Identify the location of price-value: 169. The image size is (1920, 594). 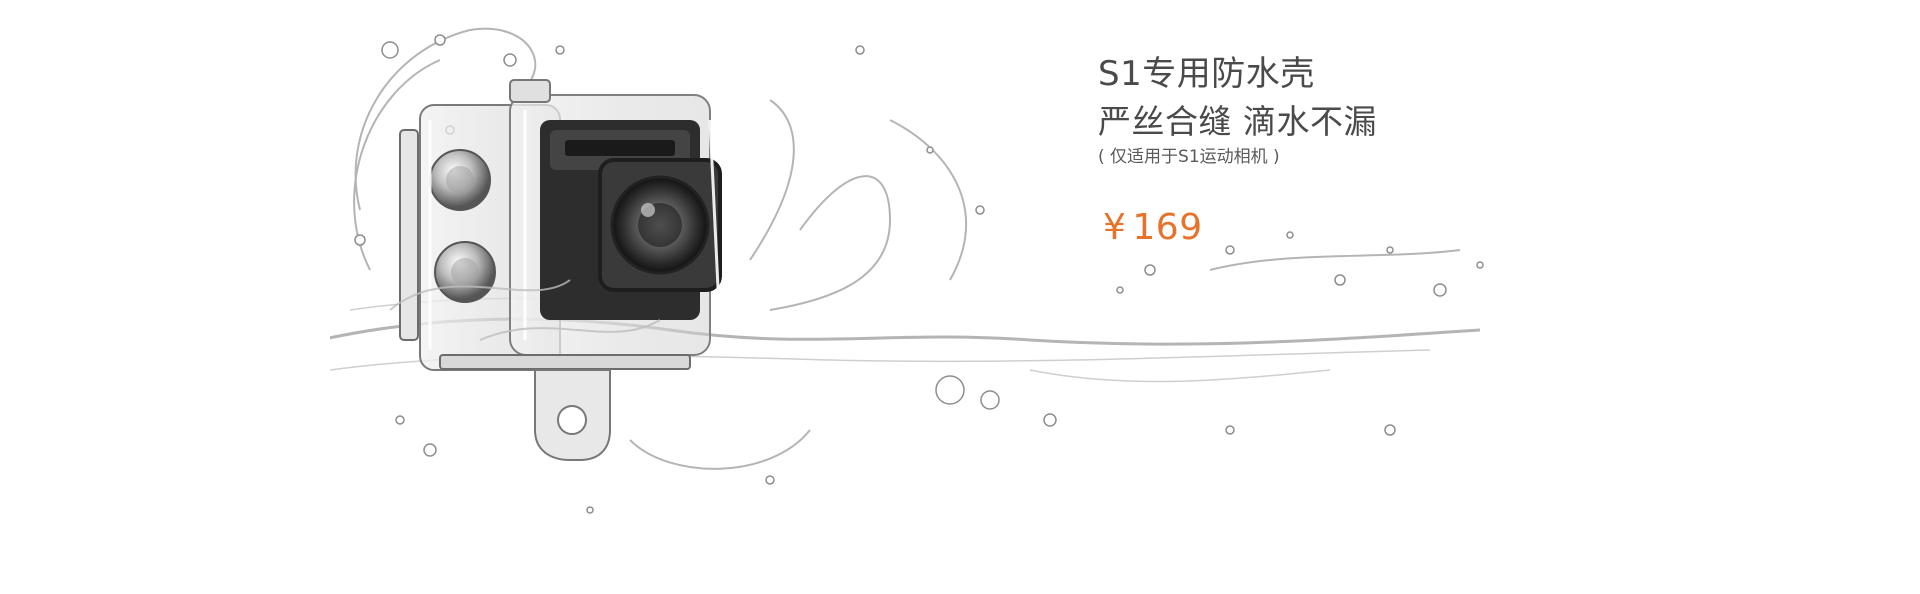
(1167, 227).